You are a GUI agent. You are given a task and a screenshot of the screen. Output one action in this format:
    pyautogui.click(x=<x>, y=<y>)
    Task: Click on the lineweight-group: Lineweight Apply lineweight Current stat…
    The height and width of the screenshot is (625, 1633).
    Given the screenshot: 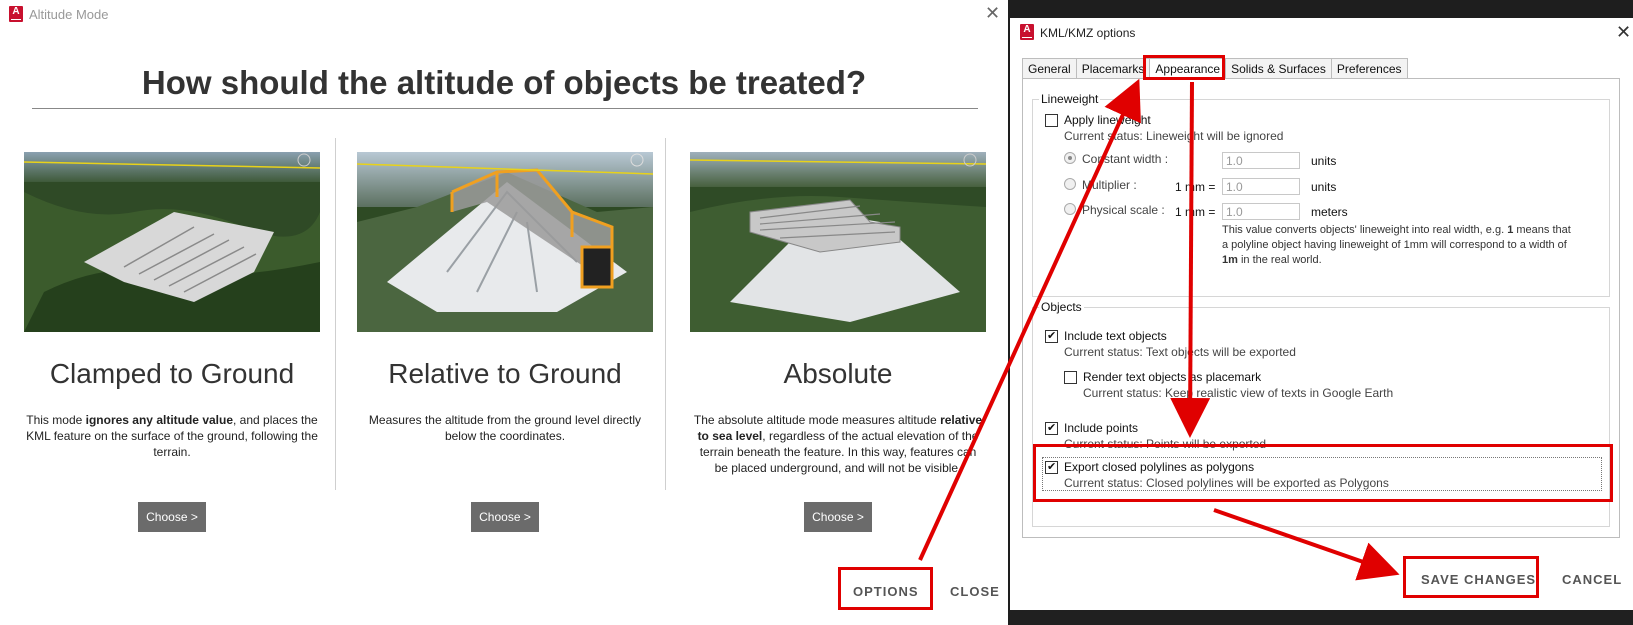 What is the action you would take?
    pyautogui.click(x=1321, y=194)
    